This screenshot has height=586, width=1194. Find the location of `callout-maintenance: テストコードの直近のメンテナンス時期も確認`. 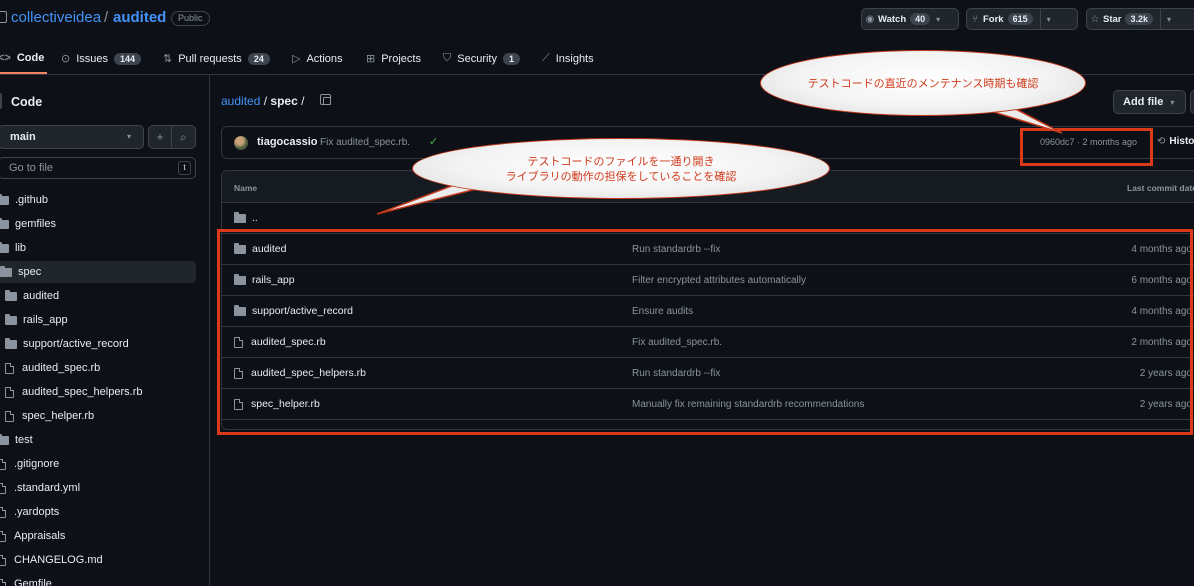

callout-maintenance: テストコードの直近のメンテナンス時期も確認 is located at coordinates (923, 83).